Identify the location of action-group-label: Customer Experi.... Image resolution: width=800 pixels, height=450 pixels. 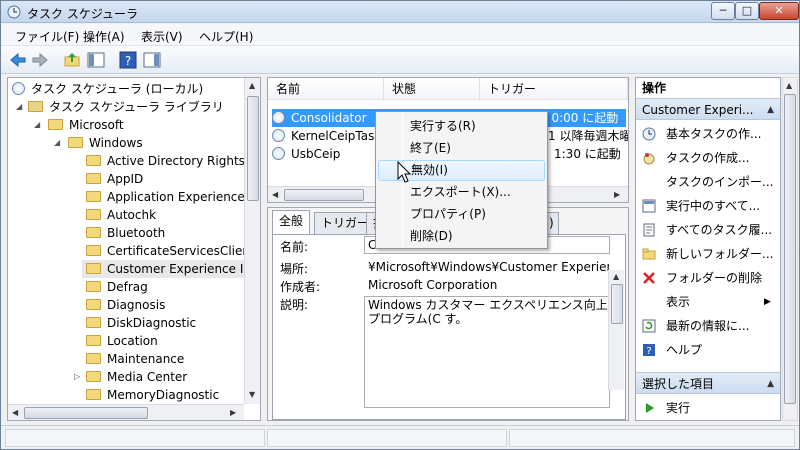
(698, 110).